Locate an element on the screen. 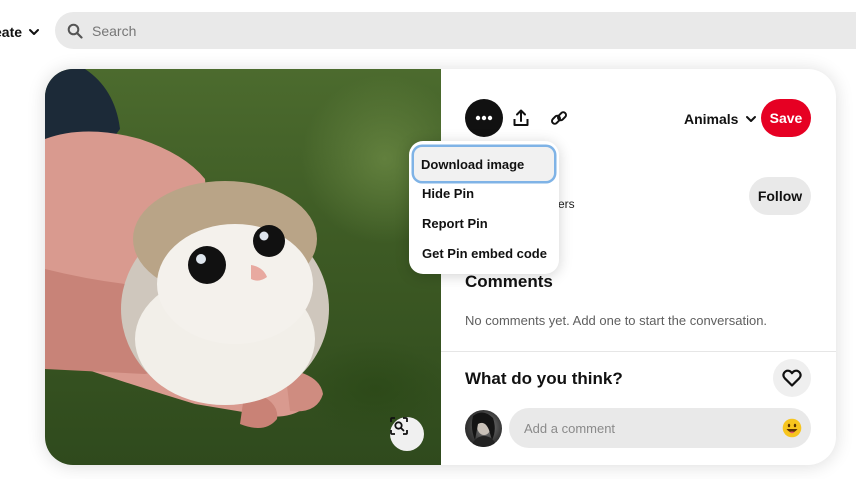 This screenshot has height=479, width=856. search-input is located at coordinates (442, 30).